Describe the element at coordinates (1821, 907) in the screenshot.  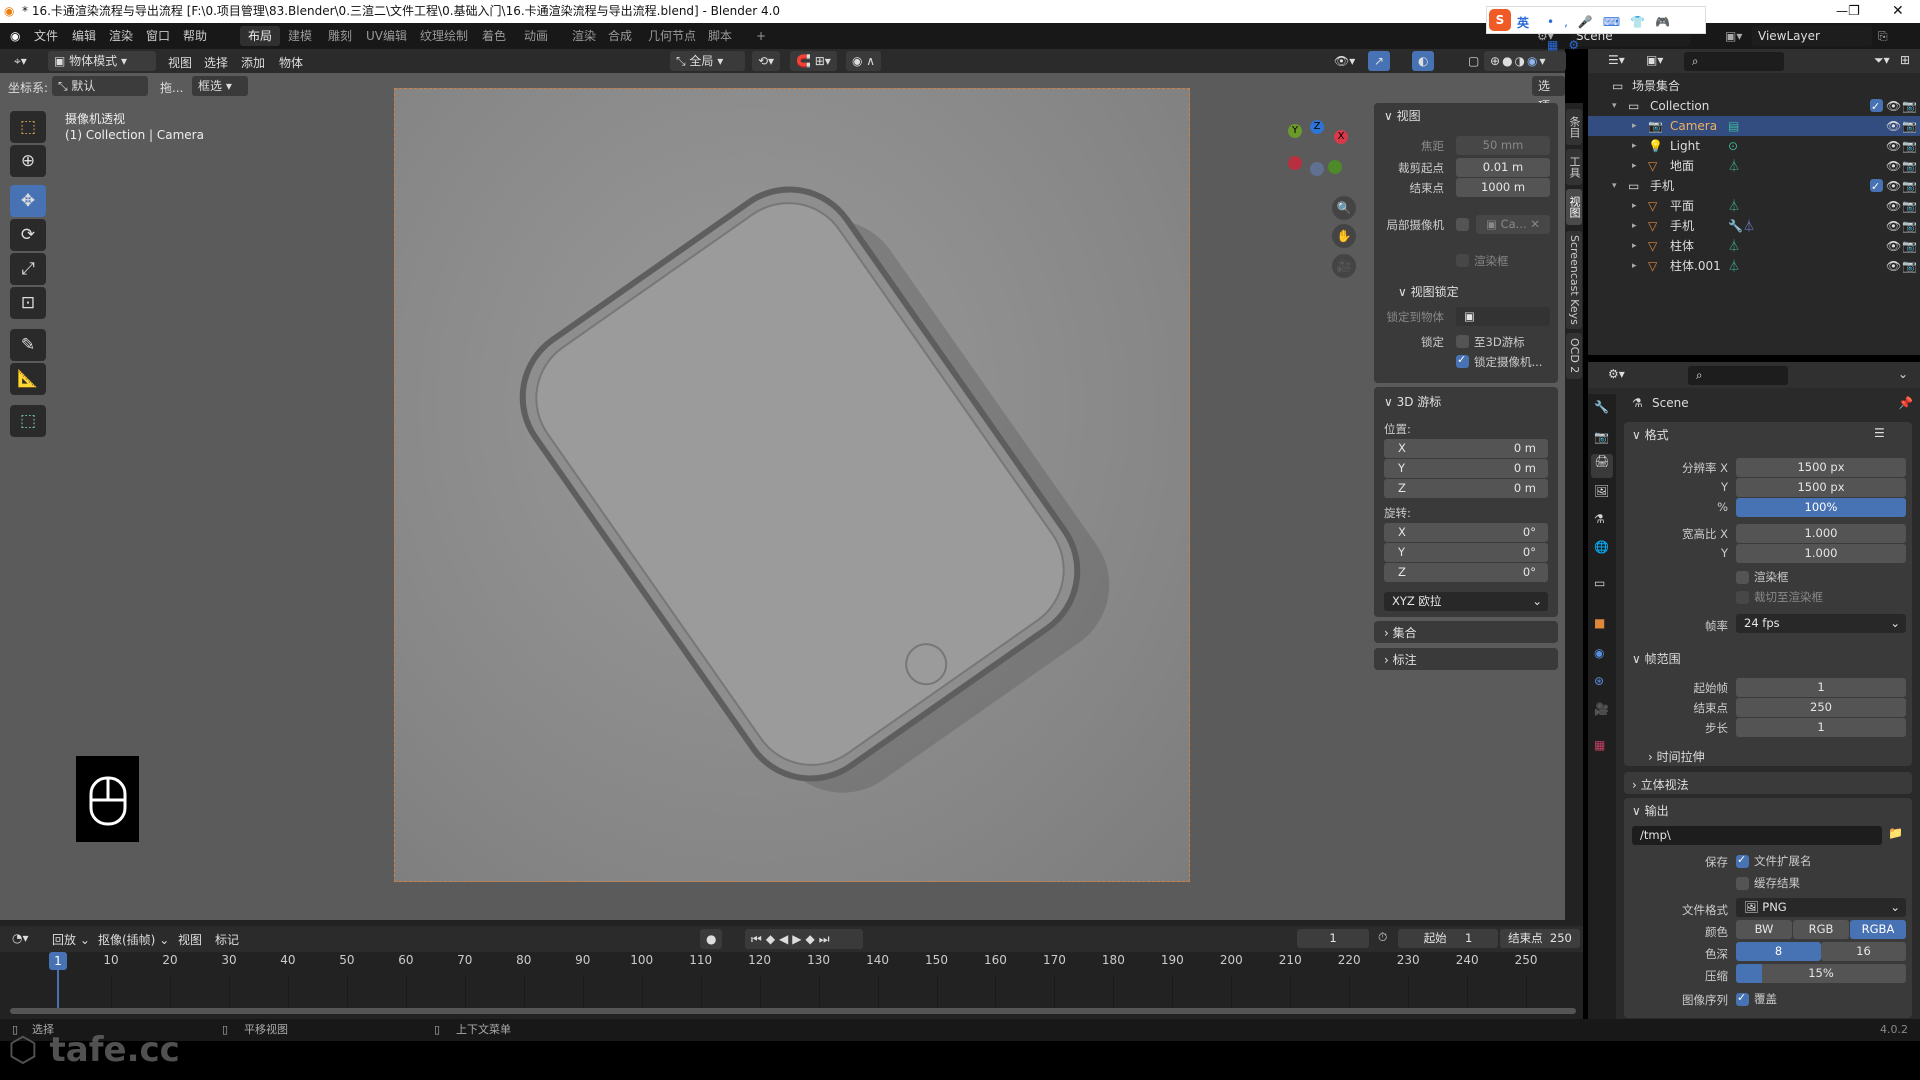
I see `file-format-selector: 🖼 PNG ⌄` at that location.